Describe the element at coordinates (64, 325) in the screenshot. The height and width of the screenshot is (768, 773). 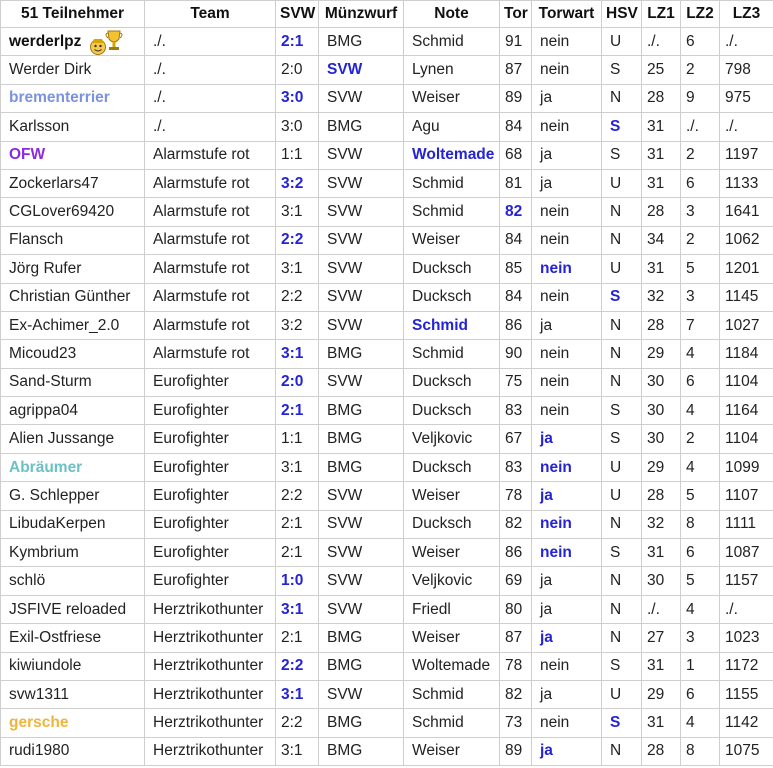
I see `participant-name-text: Ex-Achimer_2.0` at that location.